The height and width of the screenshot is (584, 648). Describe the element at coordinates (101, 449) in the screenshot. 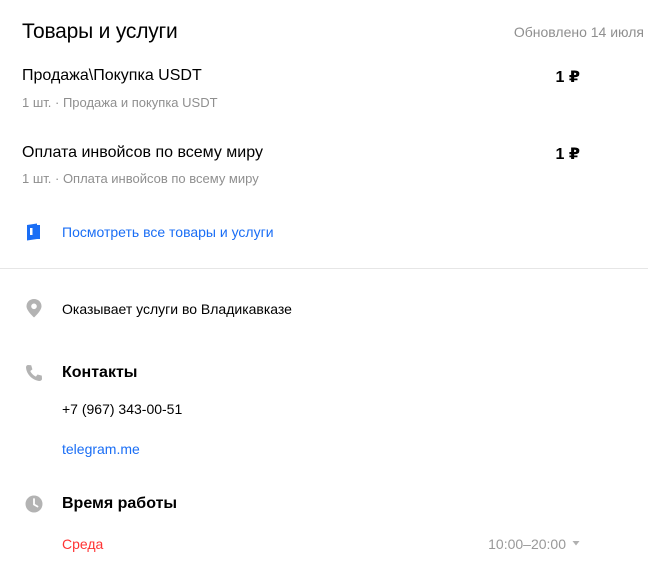

I see `telegram-link: telegram.me` at that location.